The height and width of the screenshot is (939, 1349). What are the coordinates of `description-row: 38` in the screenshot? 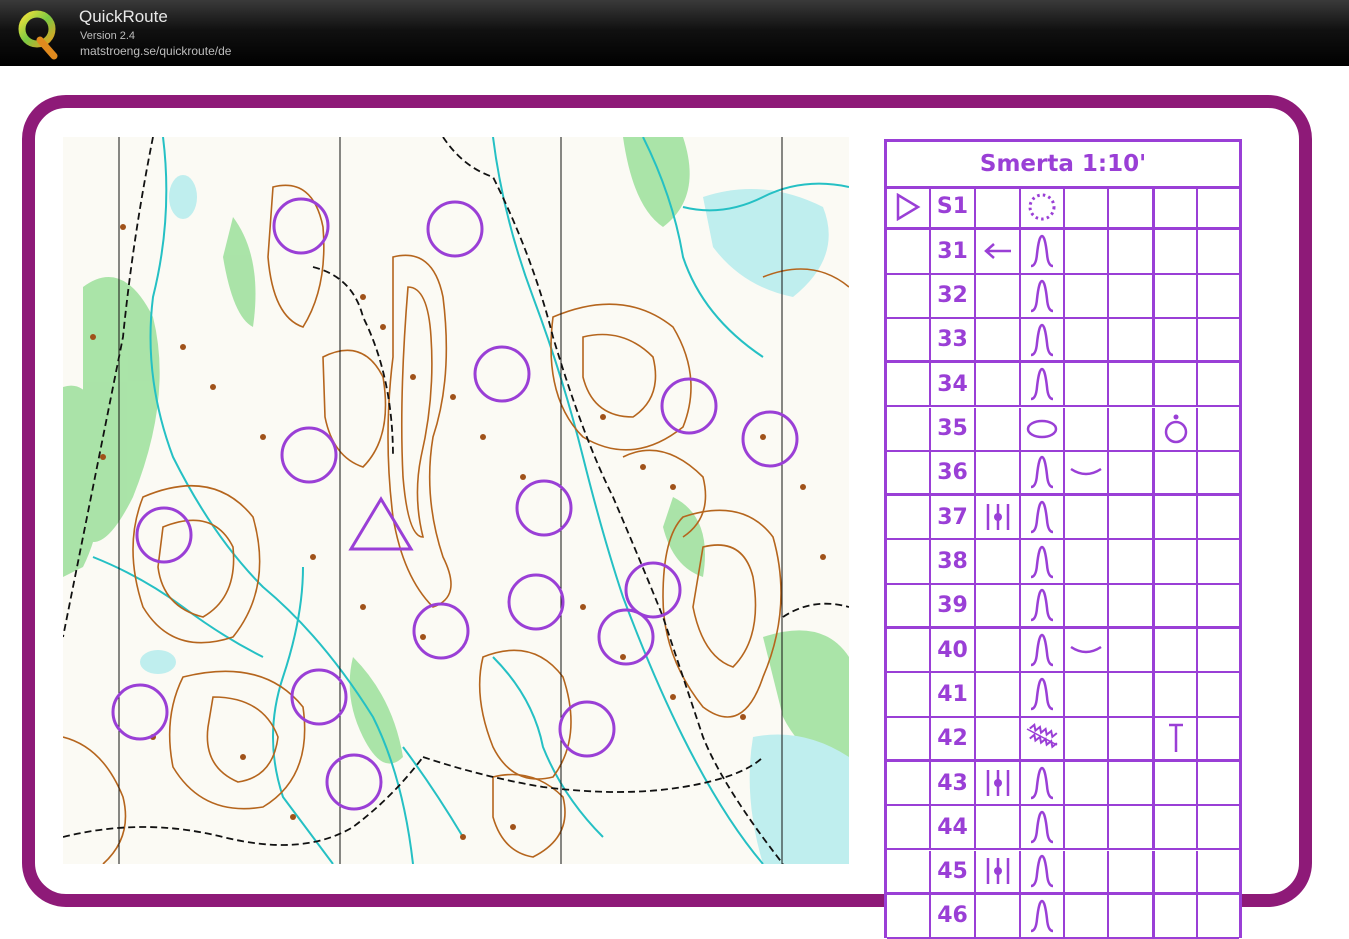 It's located at (1063, 562).